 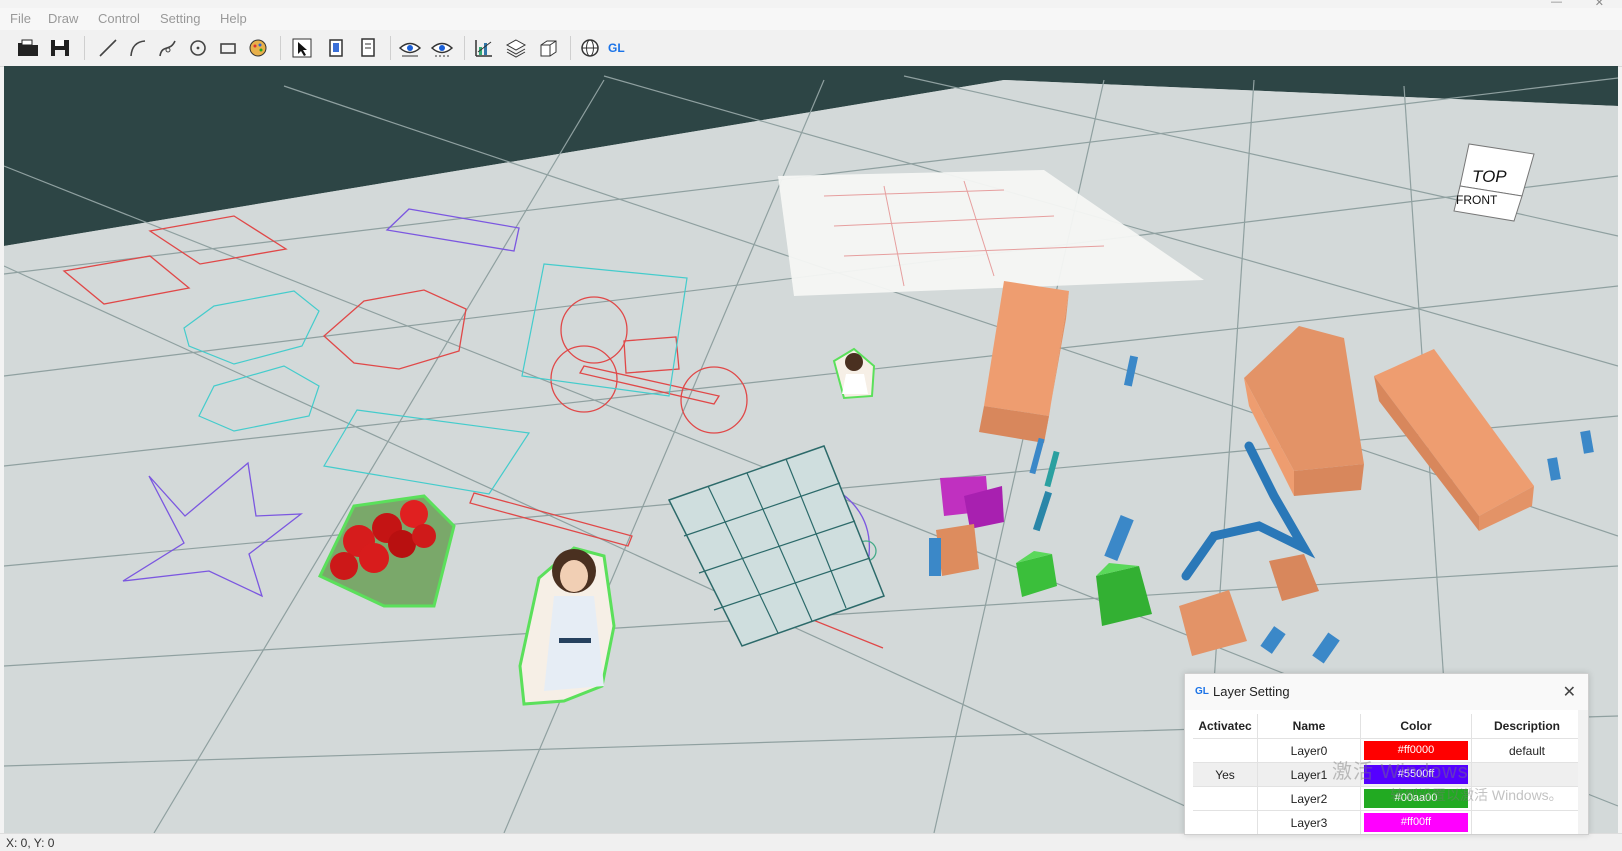 I want to click on menu-help: Help, so click(x=233, y=18).